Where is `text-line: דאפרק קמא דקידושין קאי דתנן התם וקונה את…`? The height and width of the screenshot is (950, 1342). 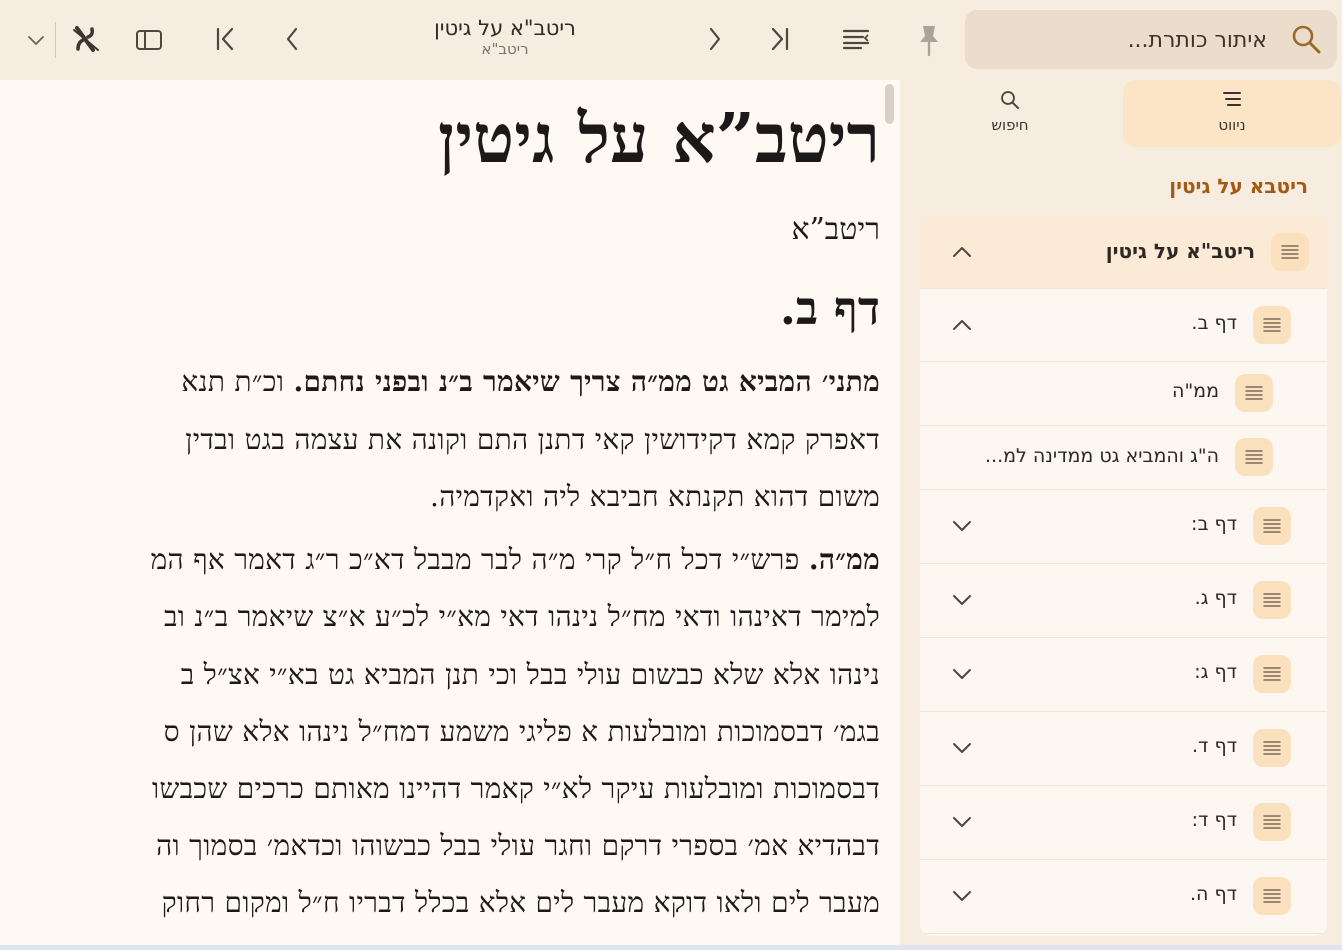
text-line: דאפרק קמא דקידושין קאי דתנן התם וקונה את… is located at coordinates (532, 439).